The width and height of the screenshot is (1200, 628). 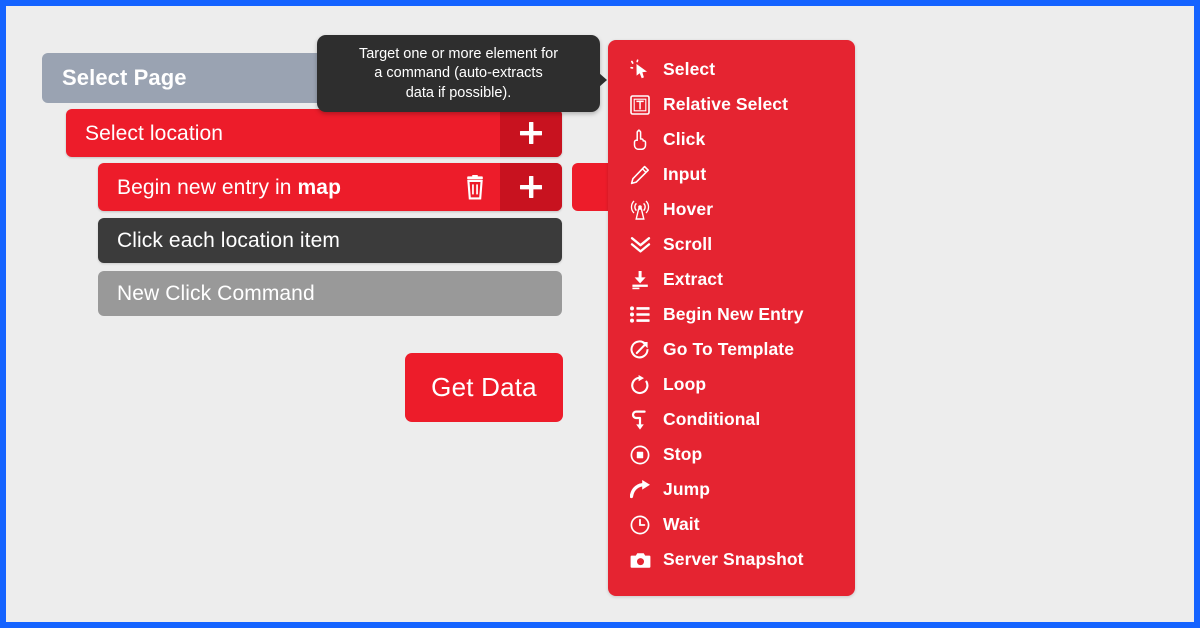 What do you see at coordinates (689, 69) in the screenshot?
I see `command-item-label: Select` at bounding box center [689, 69].